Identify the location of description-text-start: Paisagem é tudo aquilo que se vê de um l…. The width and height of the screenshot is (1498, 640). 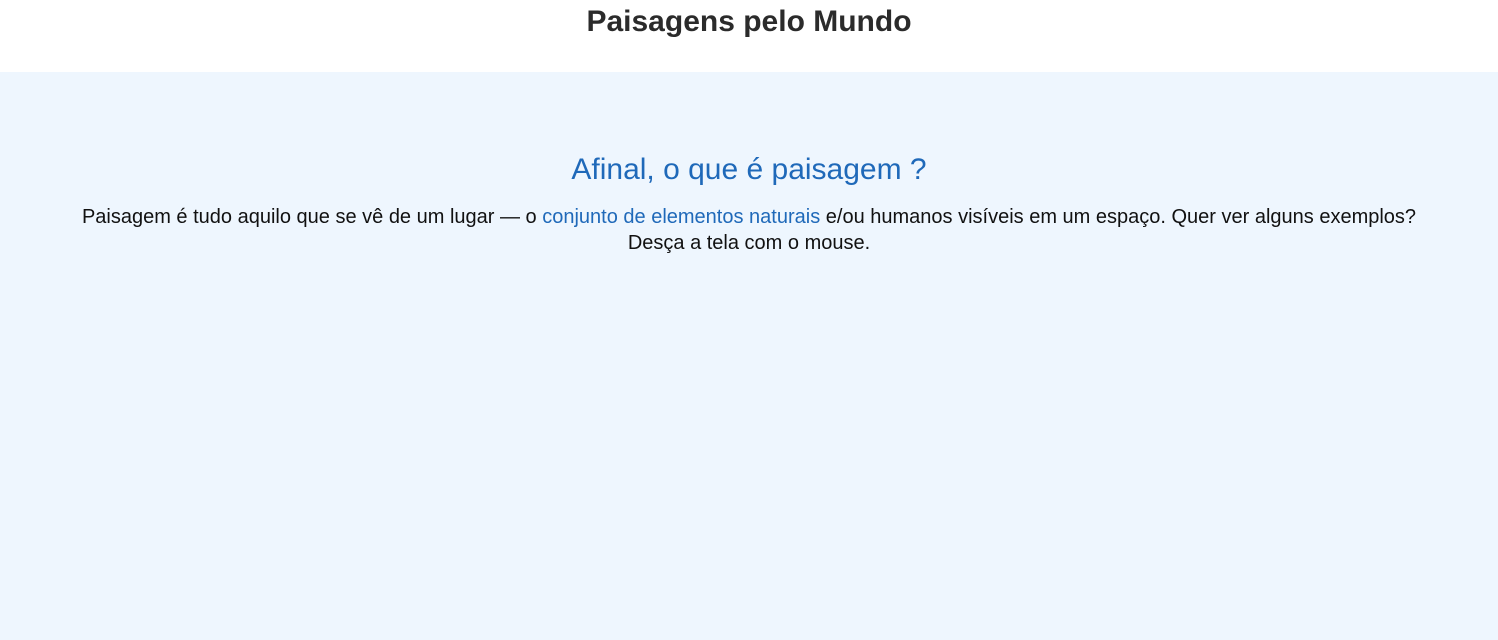
(312, 217).